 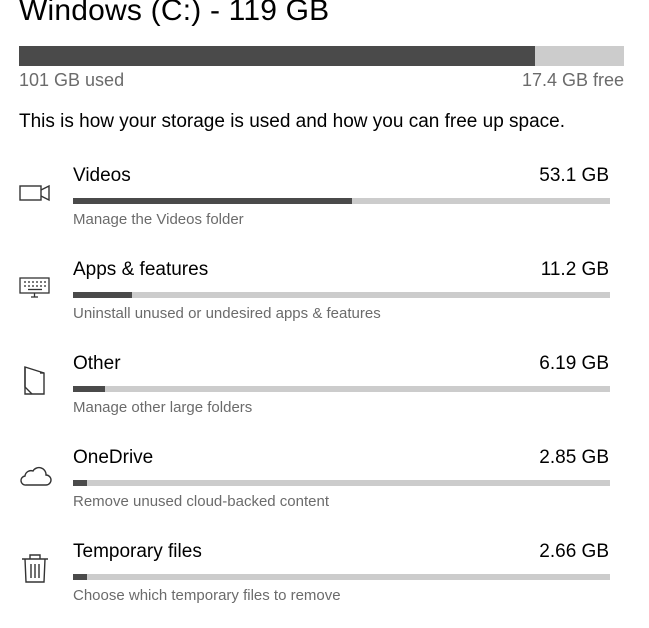 What do you see at coordinates (574, 551) in the screenshot?
I see `category-size: 2.66 GB` at bounding box center [574, 551].